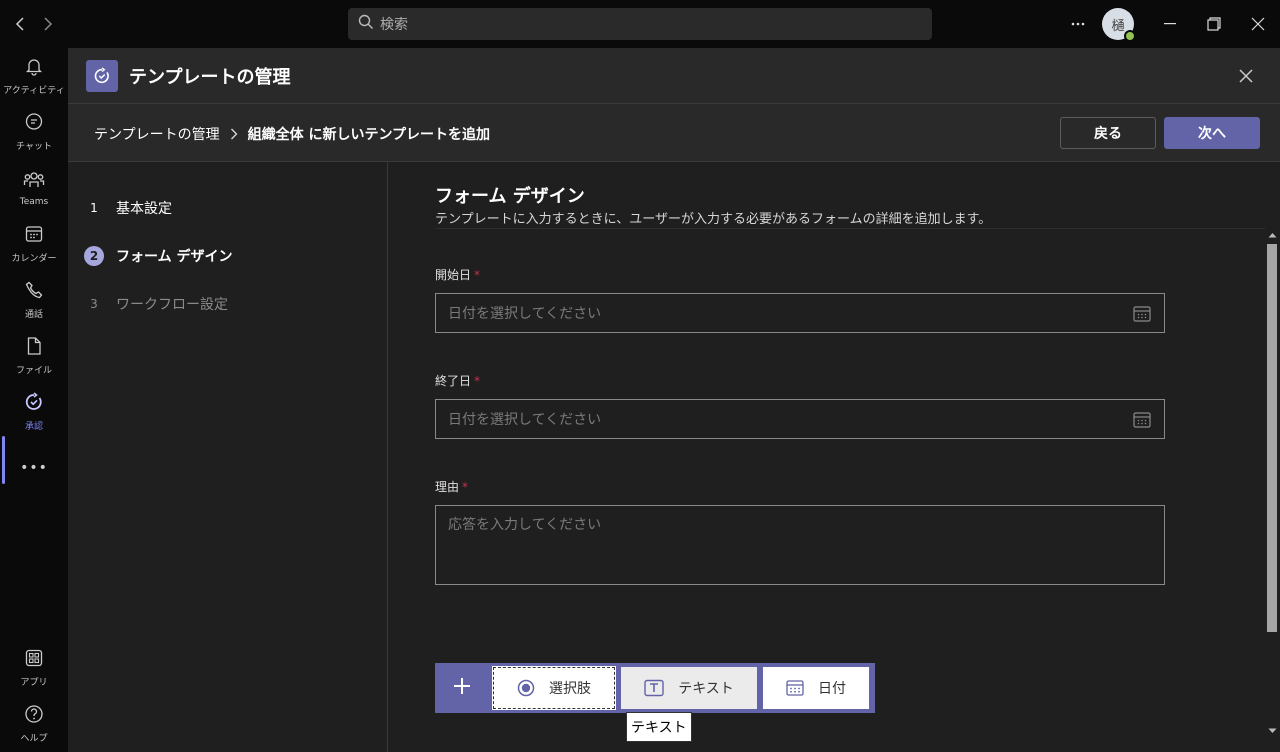  Describe the element at coordinates (1272, 438) in the screenshot. I see `scrollbar-thumb` at that location.